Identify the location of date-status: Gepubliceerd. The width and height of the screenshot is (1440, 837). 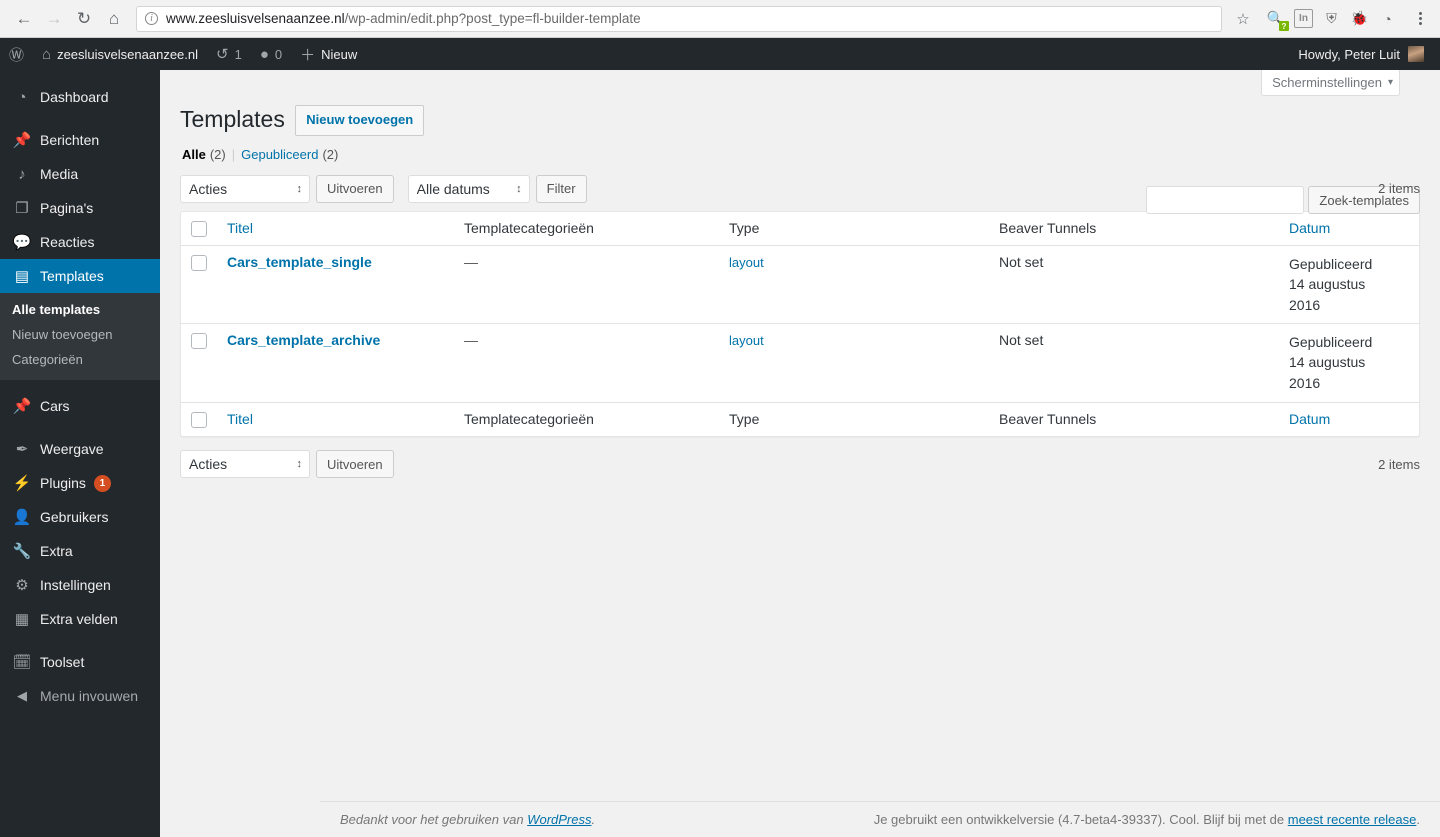
(1331, 342).